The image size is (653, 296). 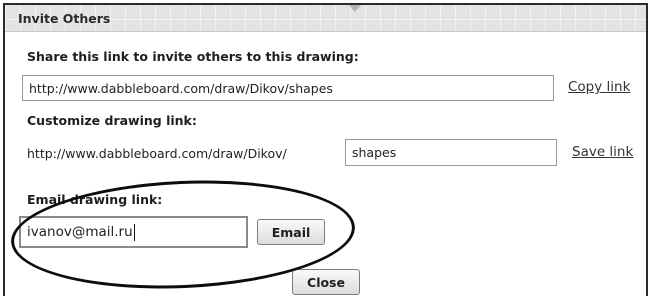 What do you see at coordinates (80, 232) in the screenshot?
I see `email-value: ivanov@mail.ru` at bounding box center [80, 232].